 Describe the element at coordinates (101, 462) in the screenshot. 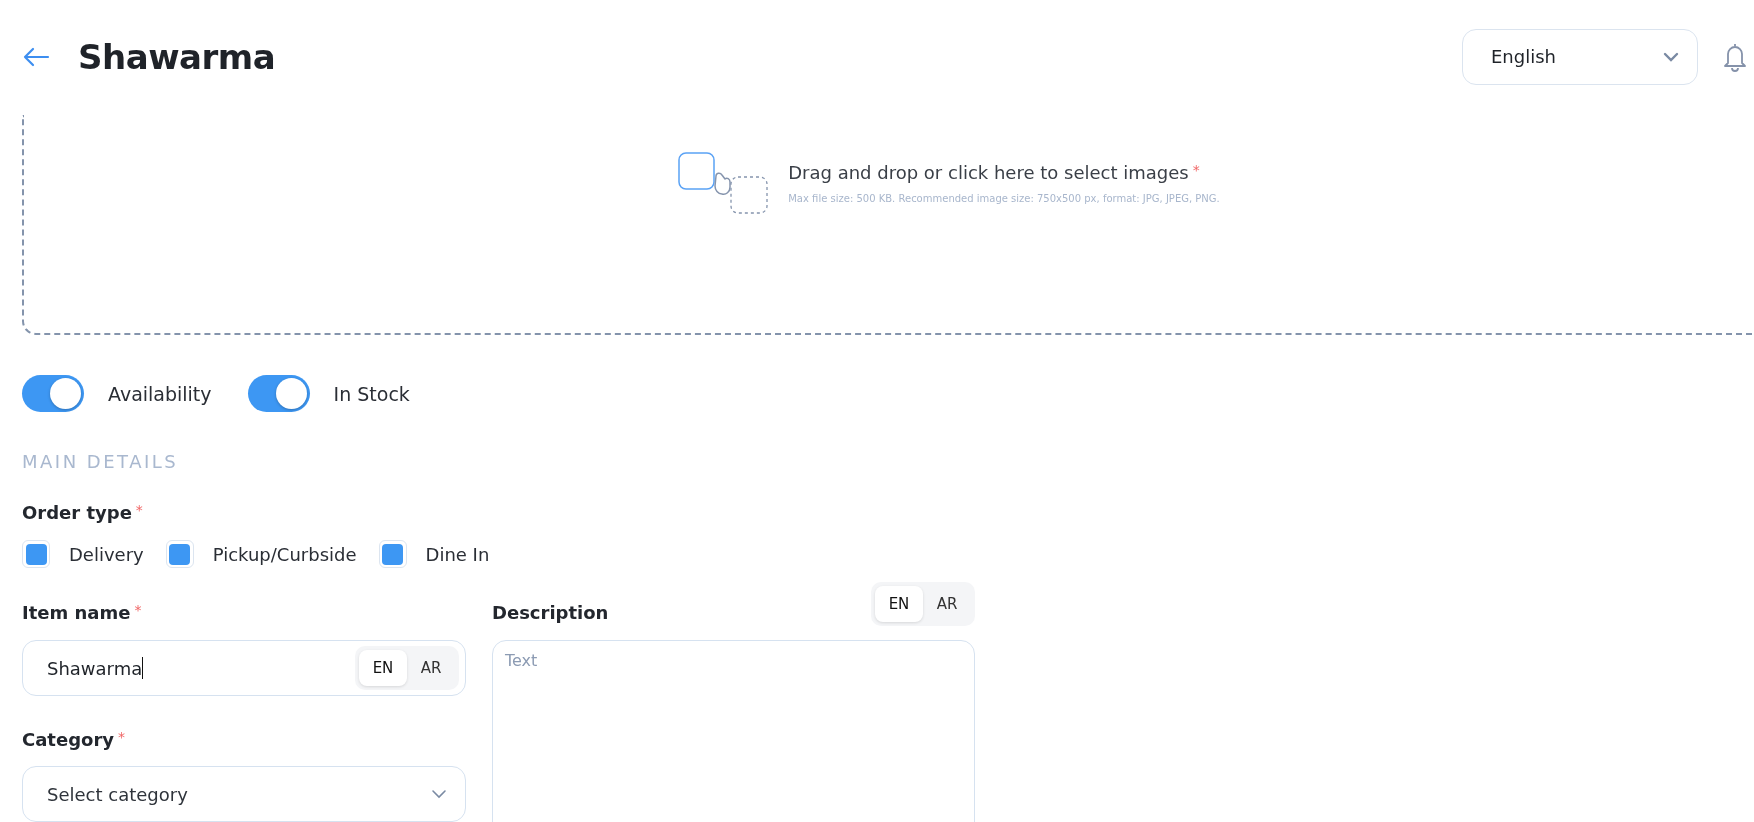

I see `section-heading: MAIN DETAILS` at that location.